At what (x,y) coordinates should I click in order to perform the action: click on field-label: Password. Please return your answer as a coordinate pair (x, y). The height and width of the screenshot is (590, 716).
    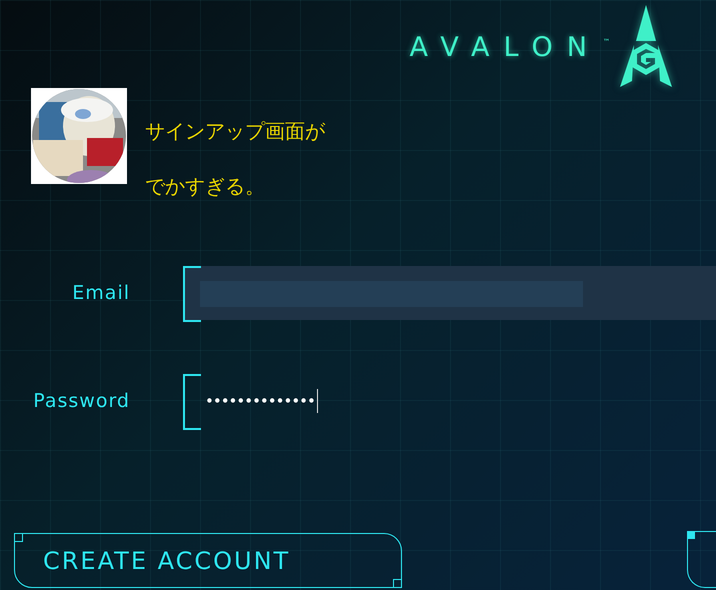
    Looking at the image, I should click on (81, 401).